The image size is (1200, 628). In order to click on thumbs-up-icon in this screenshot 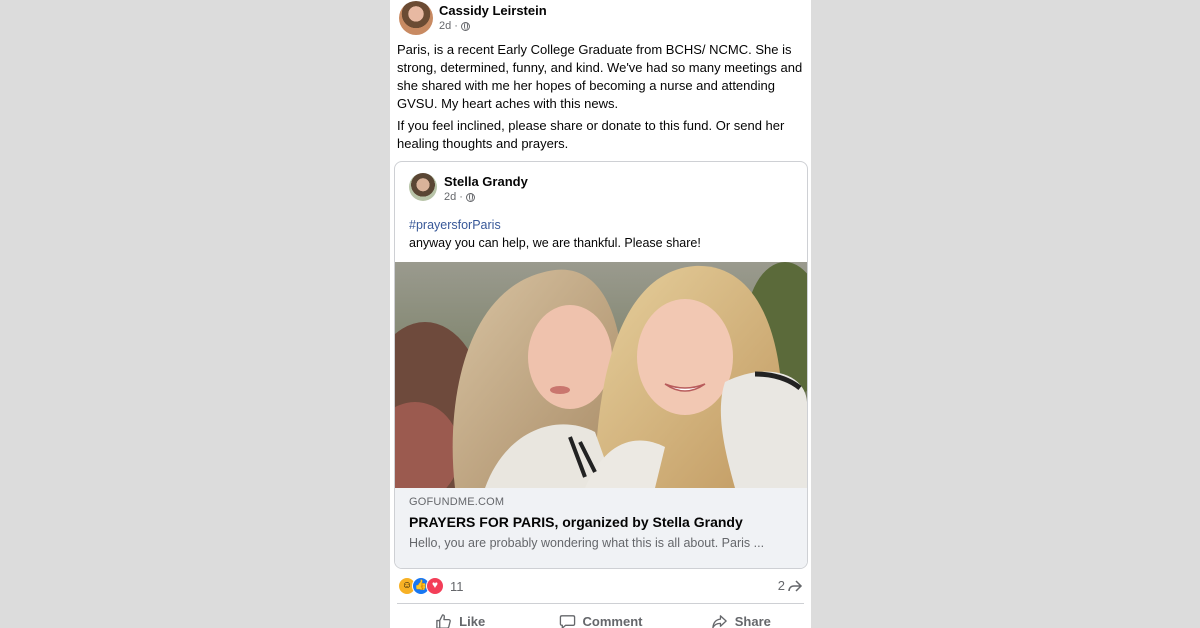, I will do `click(443, 620)`.